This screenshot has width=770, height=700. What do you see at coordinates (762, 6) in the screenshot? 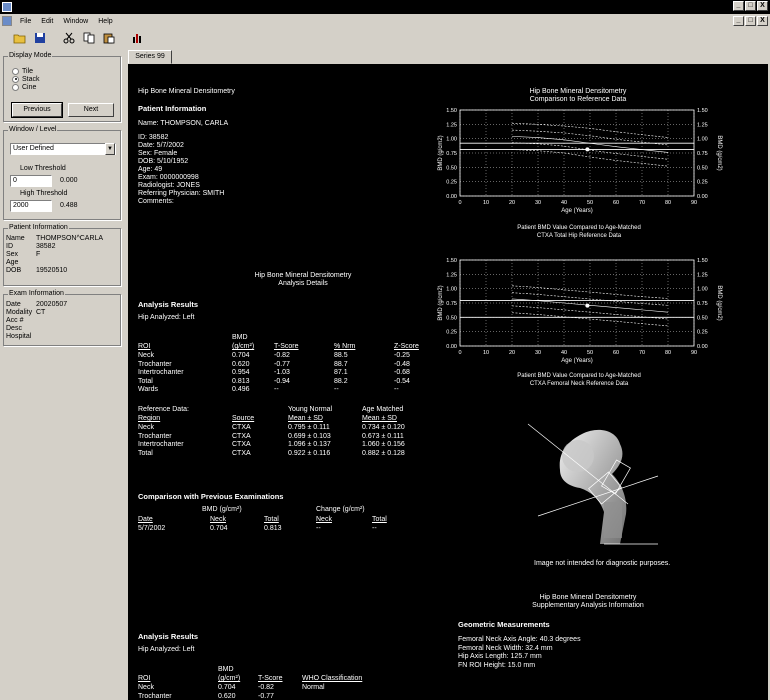
I see `close-button: X` at bounding box center [762, 6].